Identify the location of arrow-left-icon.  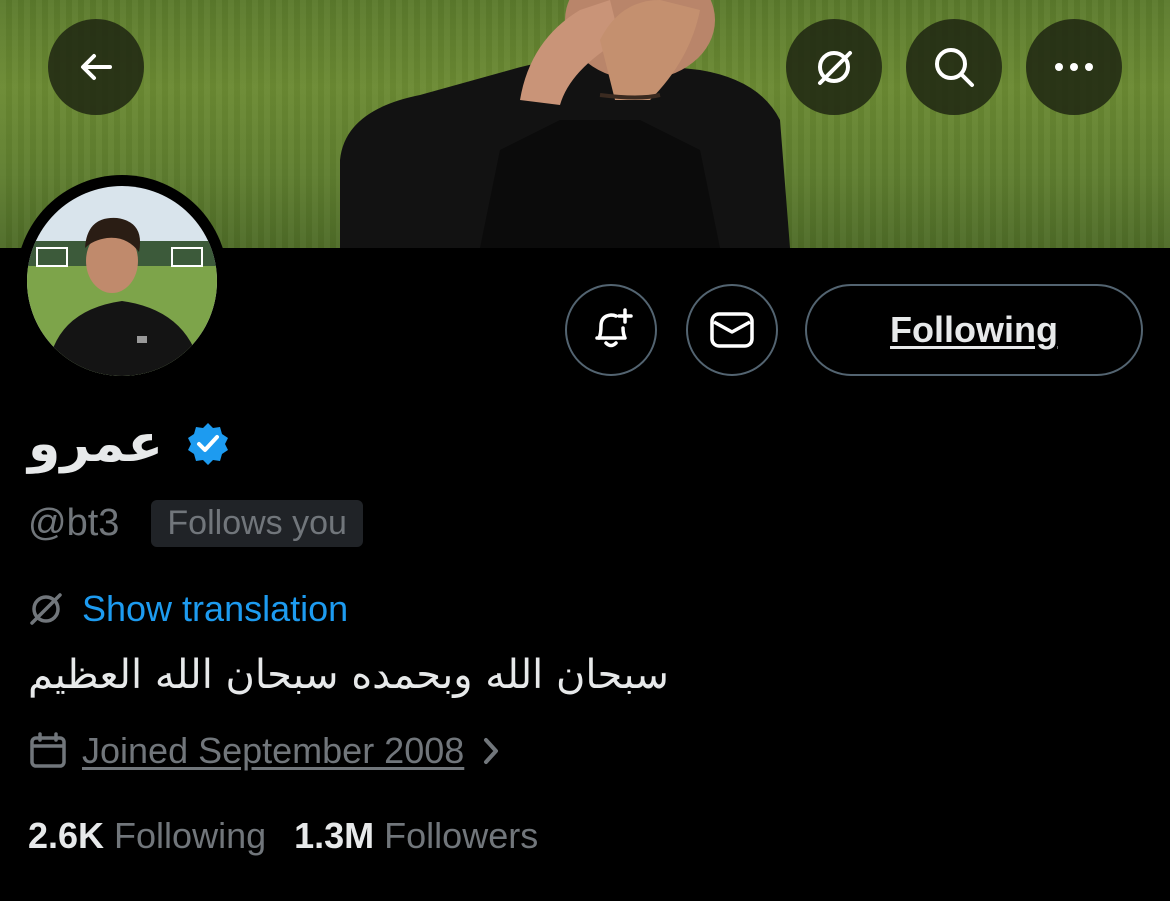
(96, 67).